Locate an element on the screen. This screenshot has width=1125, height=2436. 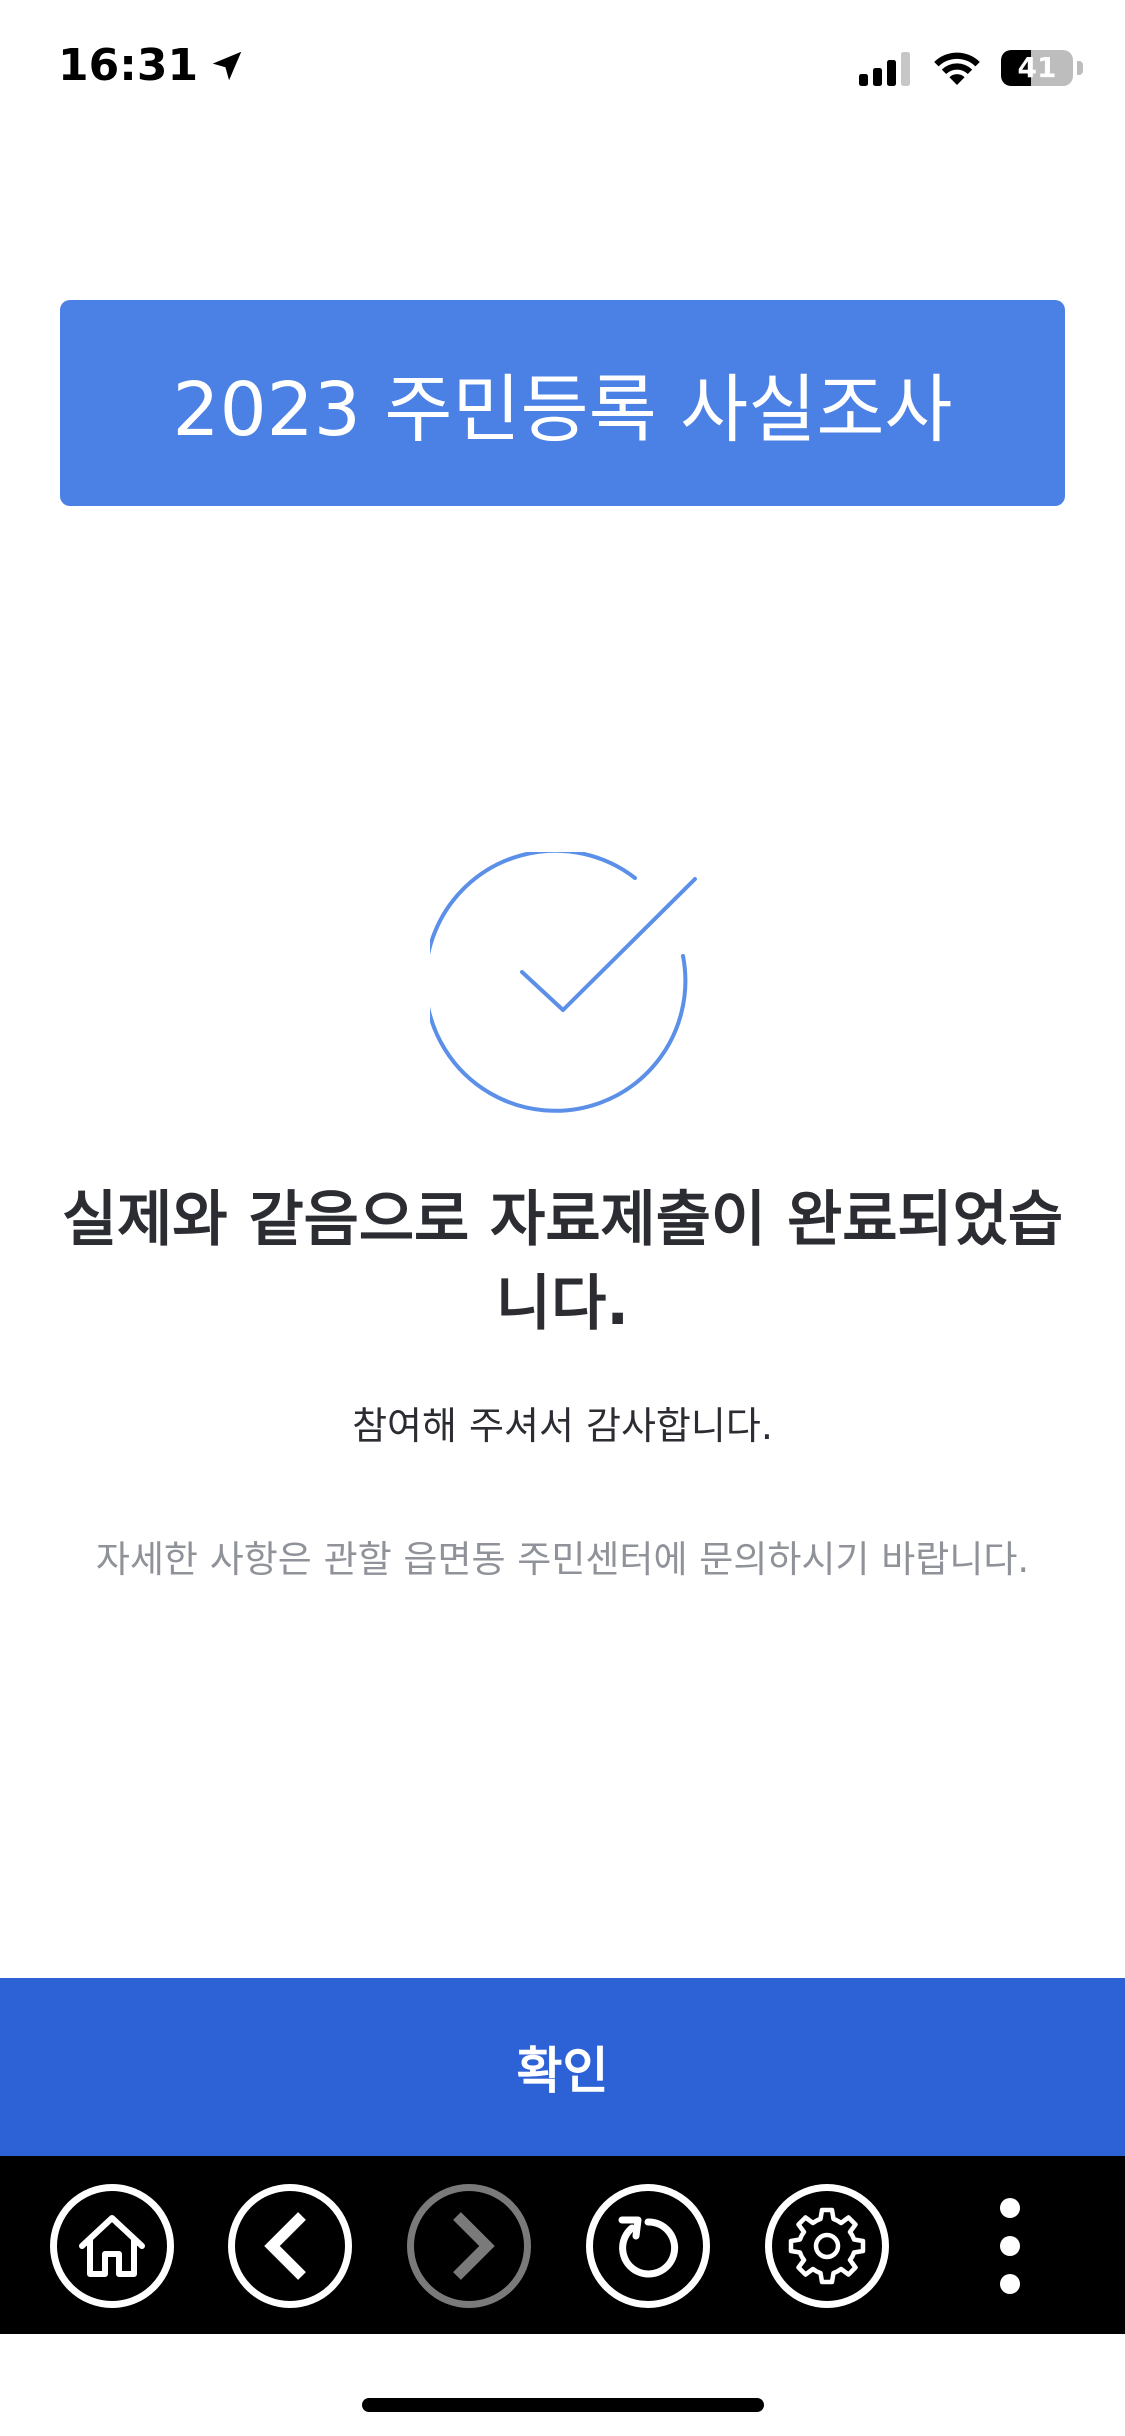
completion-message: 실제와 같음으로 자료제출이 완료되었습니다. is located at coordinates (562, 1262).